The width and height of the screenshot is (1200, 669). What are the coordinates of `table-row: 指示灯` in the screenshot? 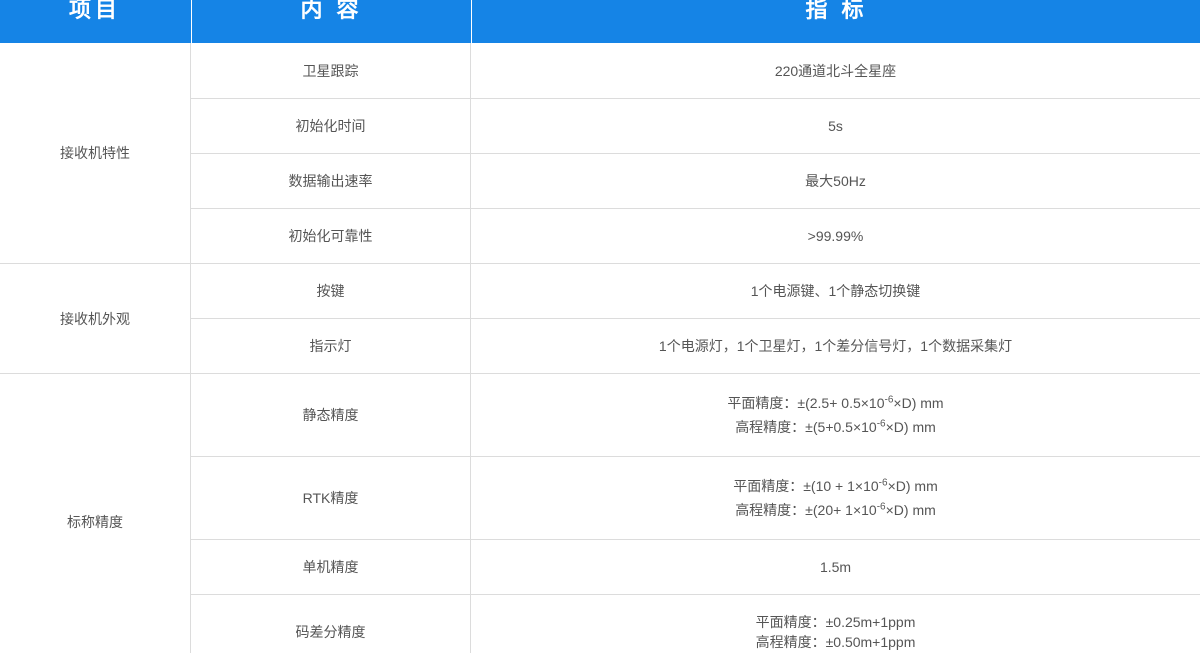 It's located at (330, 346).